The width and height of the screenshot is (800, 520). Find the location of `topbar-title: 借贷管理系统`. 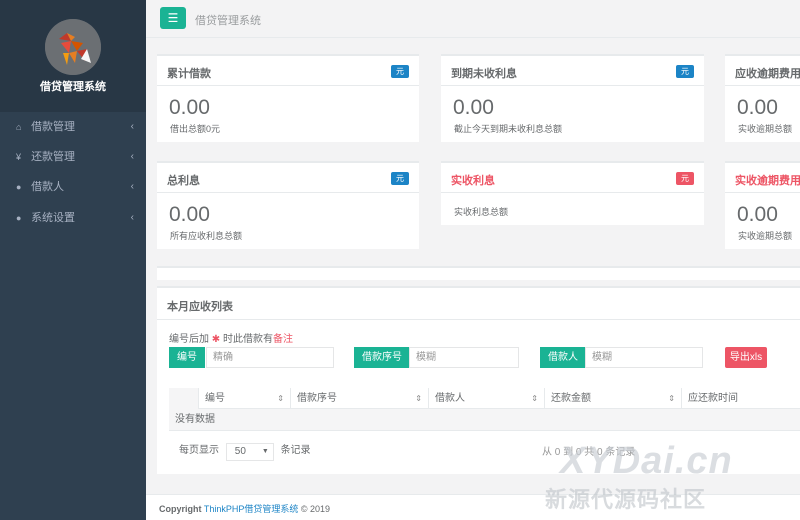

topbar-title: 借贷管理系统 is located at coordinates (228, 21).